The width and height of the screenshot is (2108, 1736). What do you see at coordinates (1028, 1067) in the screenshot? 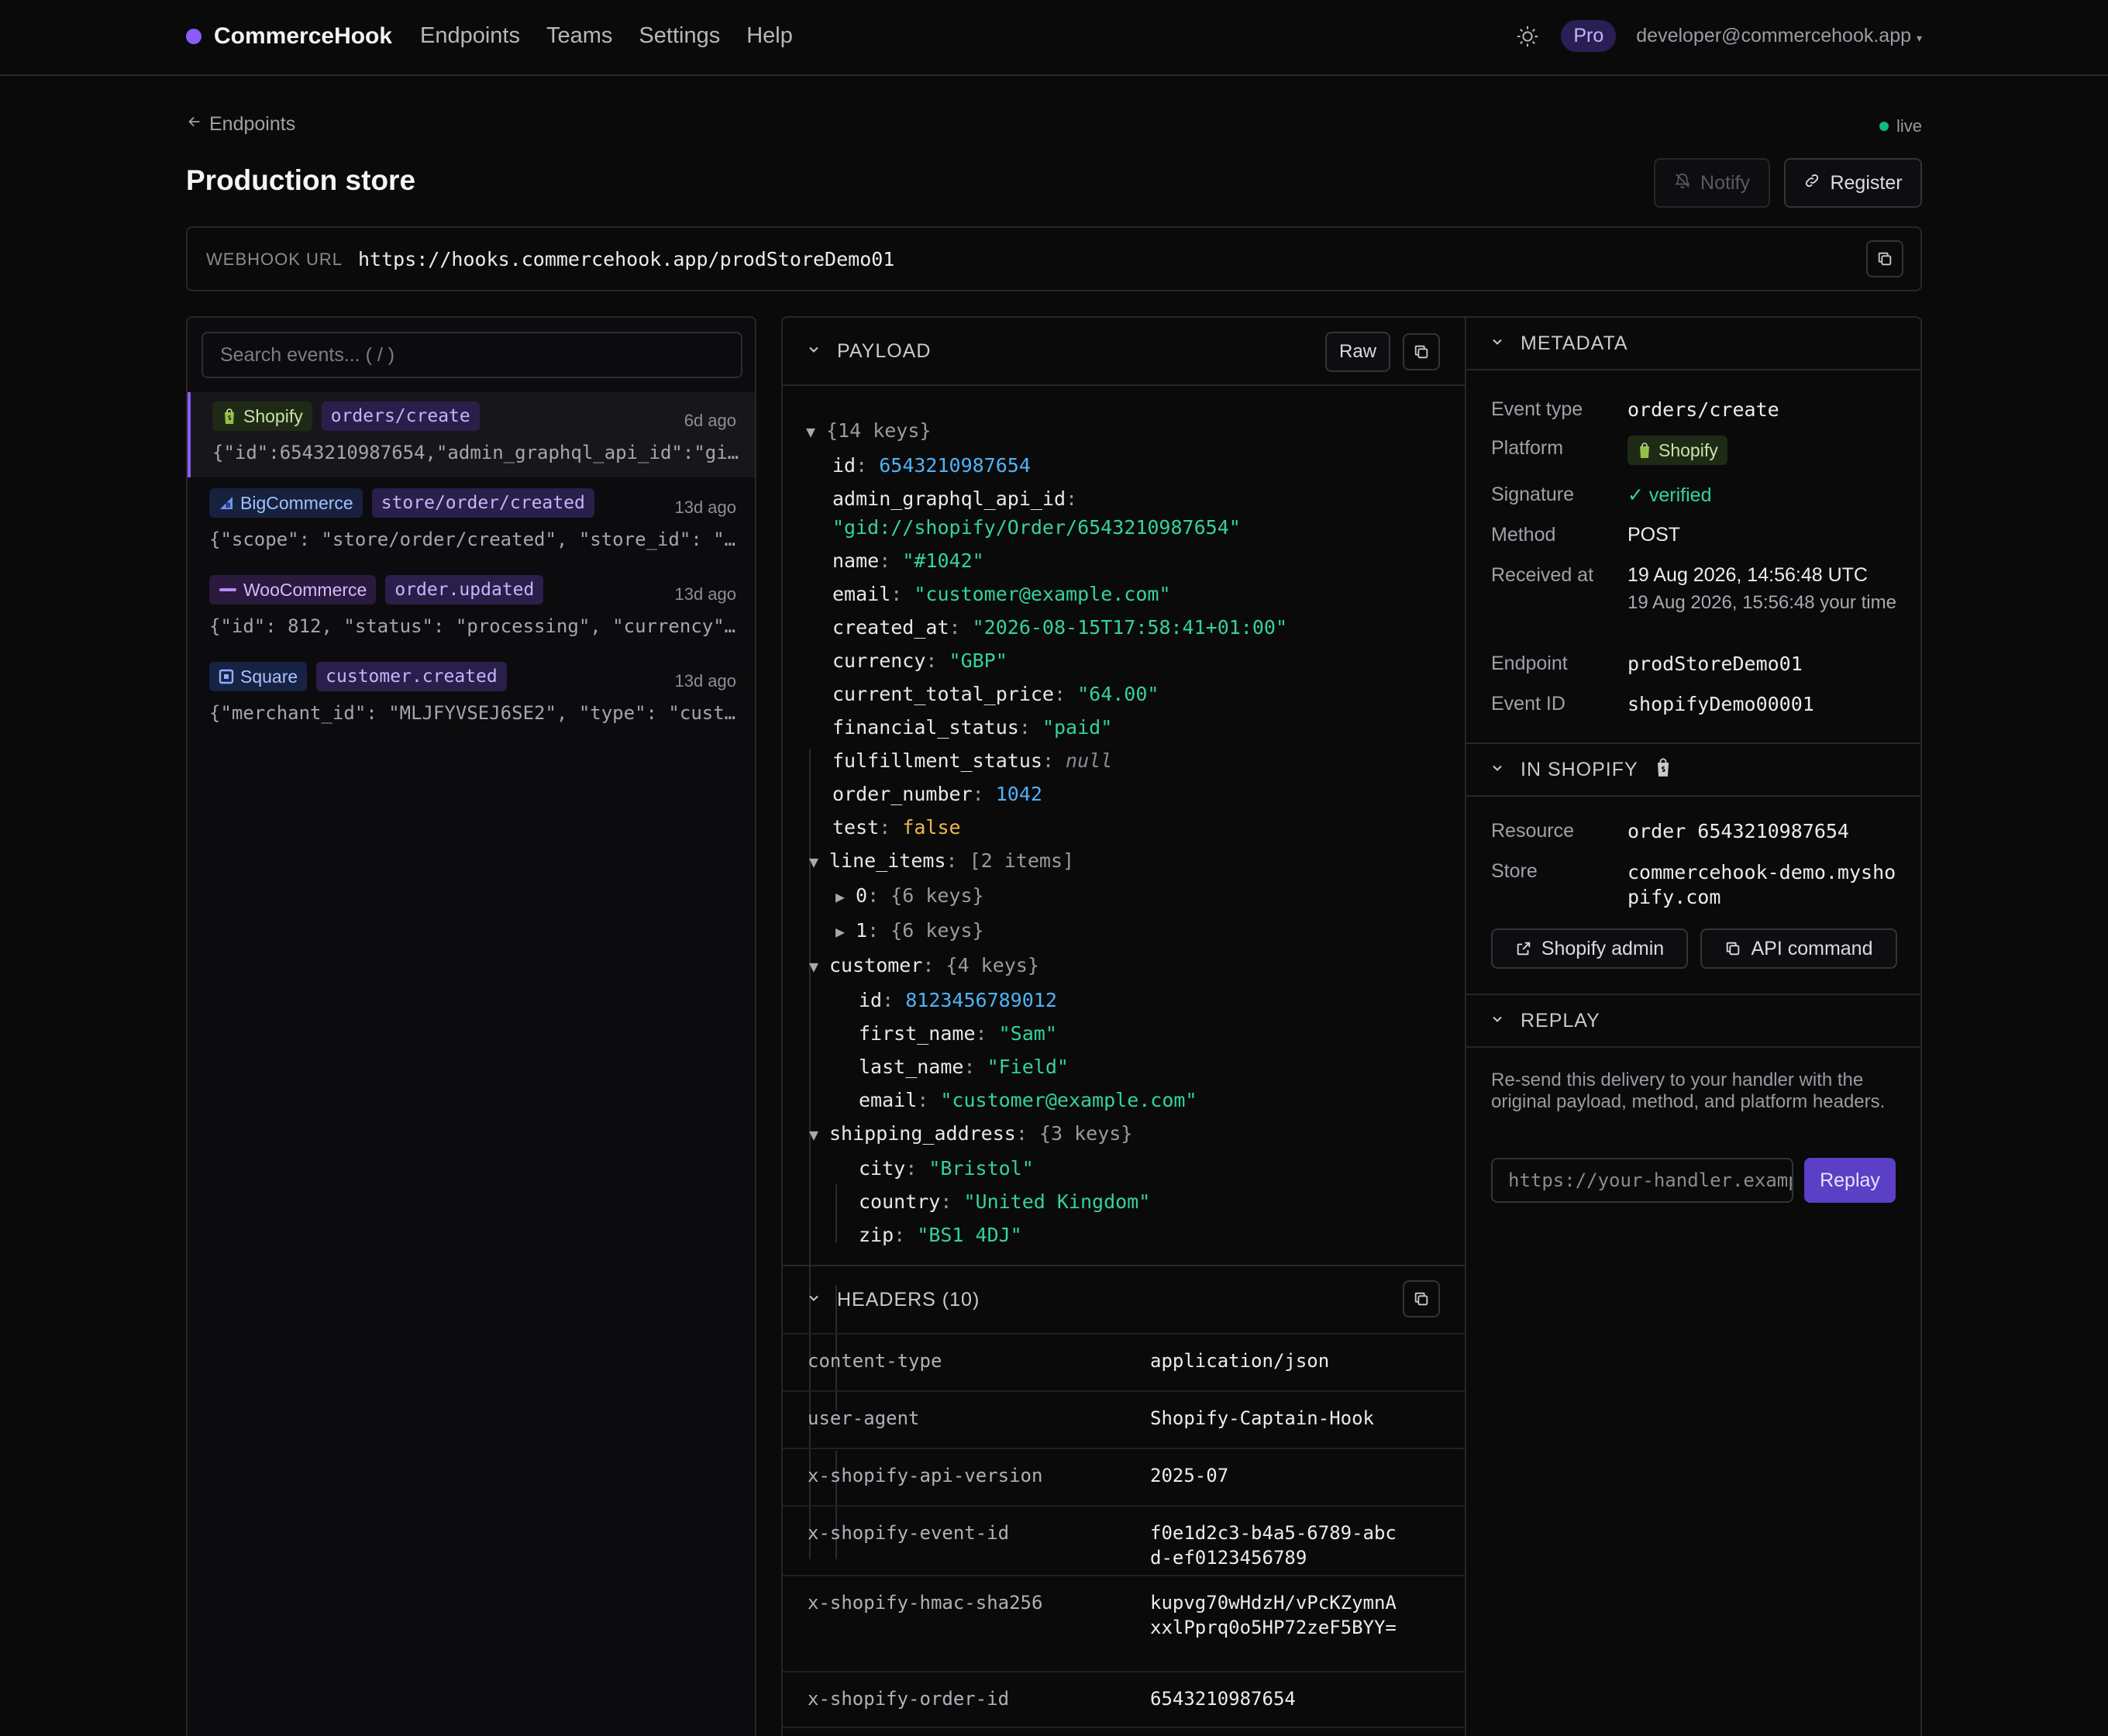
I see `value: "Field"` at bounding box center [1028, 1067].